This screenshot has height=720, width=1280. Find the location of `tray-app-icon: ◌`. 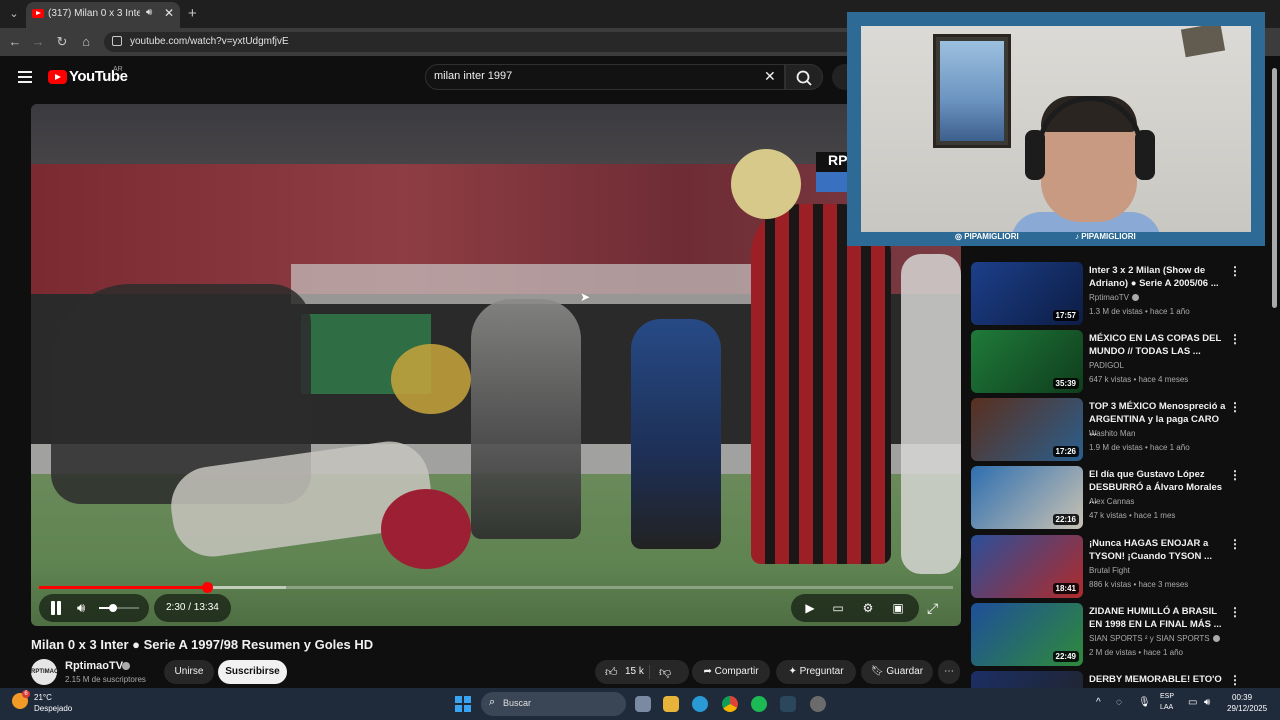

tray-app-icon: ◌ is located at coordinates (1119, 702).